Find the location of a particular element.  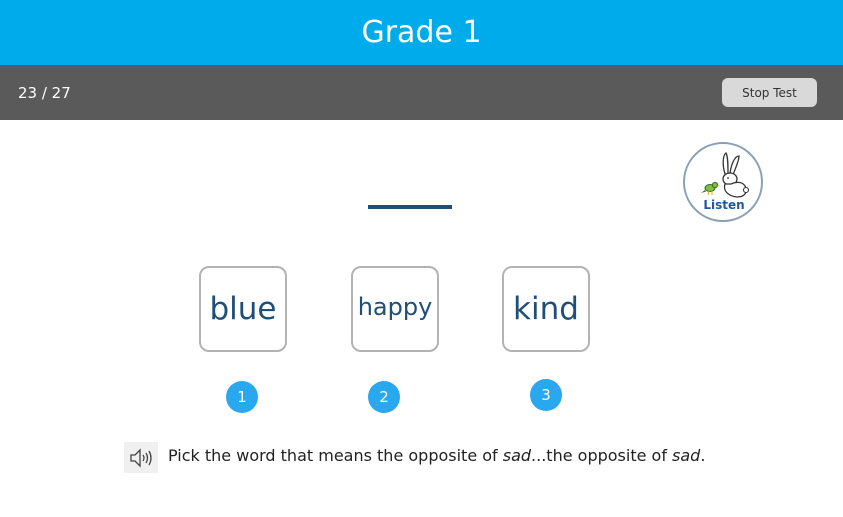

top-header: Grade 1 is located at coordinates (421, 32).